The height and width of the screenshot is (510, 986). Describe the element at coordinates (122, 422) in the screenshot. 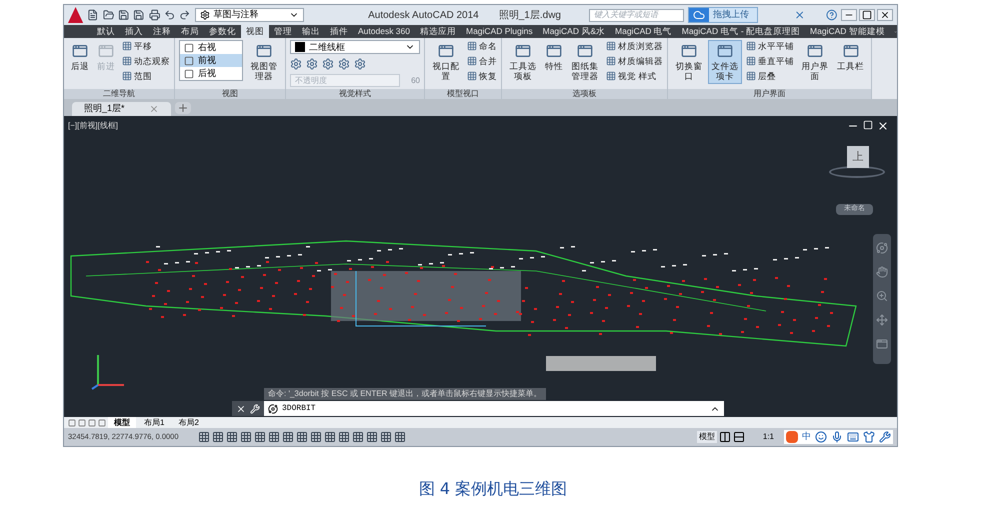

I see `layout-tab: 模型` at that location.